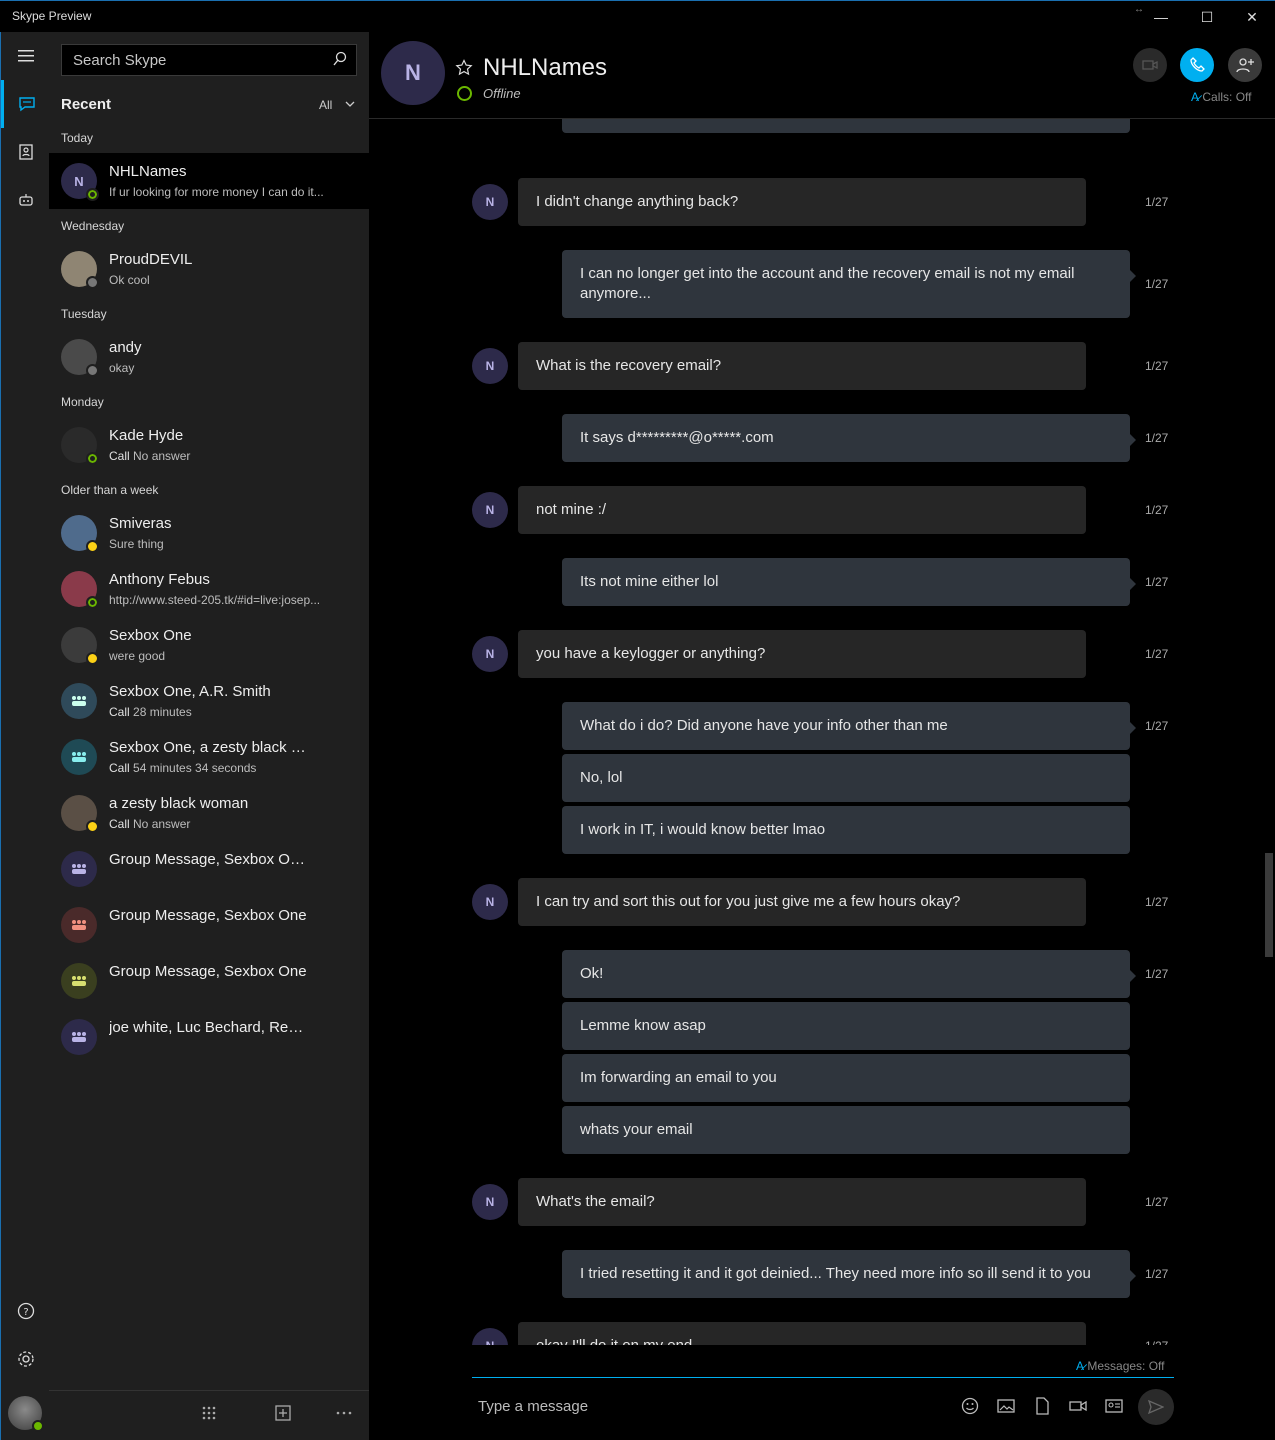 The image size is (1275, 1440). I want to click on chevron-down-icon, so click(350, 104).